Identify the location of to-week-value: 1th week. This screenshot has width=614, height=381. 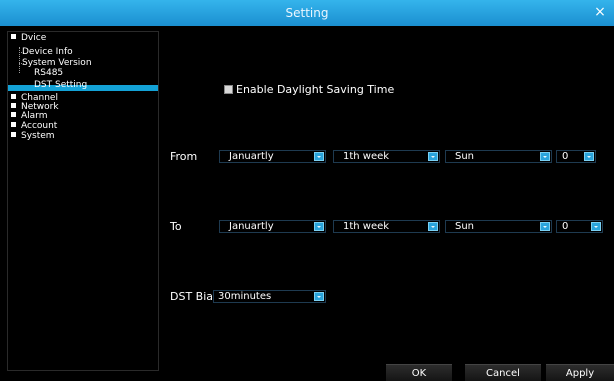
(366, 226).